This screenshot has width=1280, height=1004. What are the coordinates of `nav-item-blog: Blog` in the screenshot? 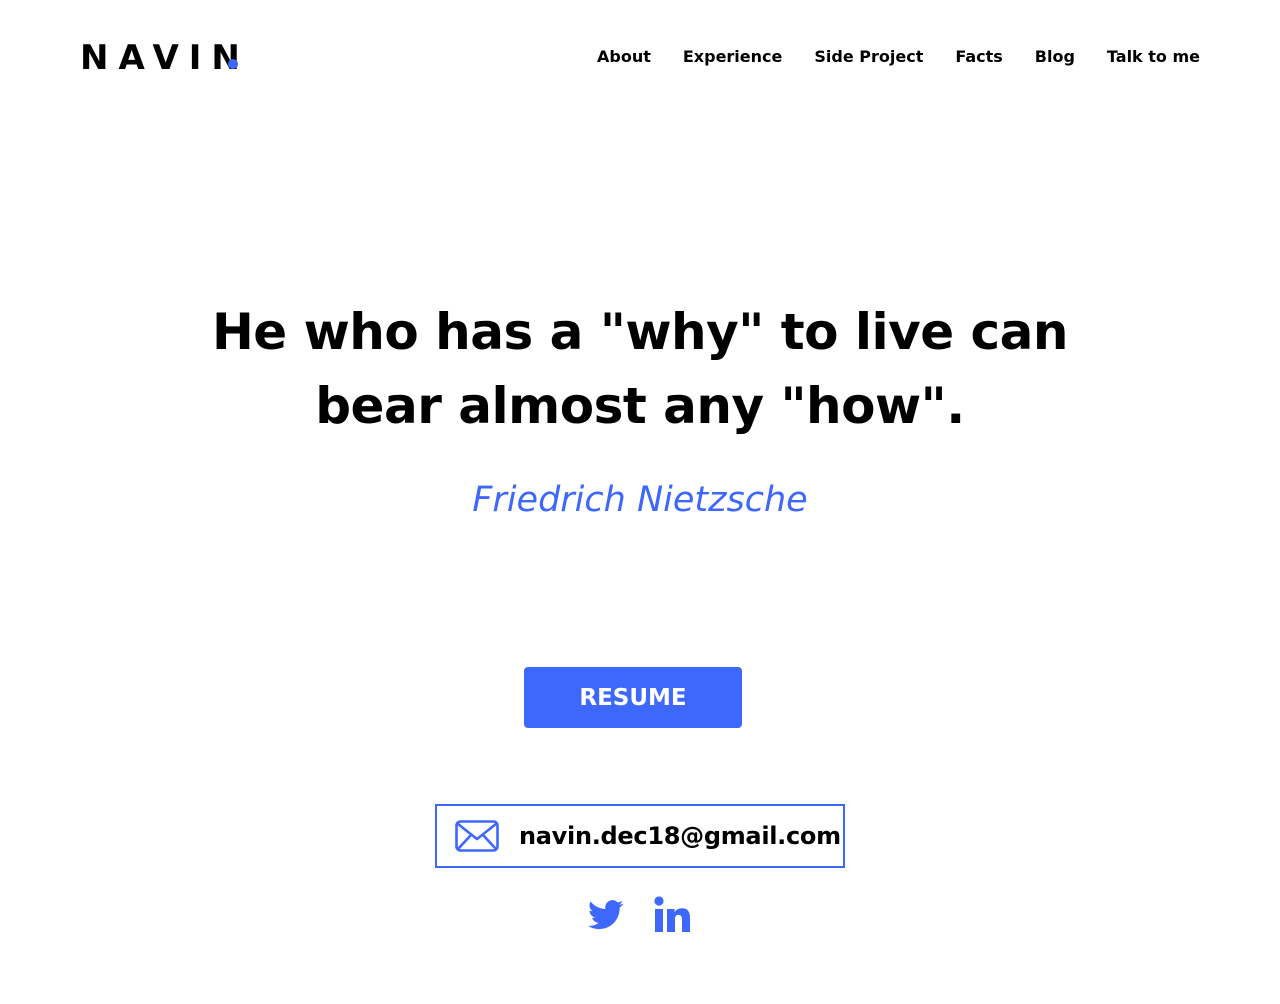 It's located at (1055, 57).